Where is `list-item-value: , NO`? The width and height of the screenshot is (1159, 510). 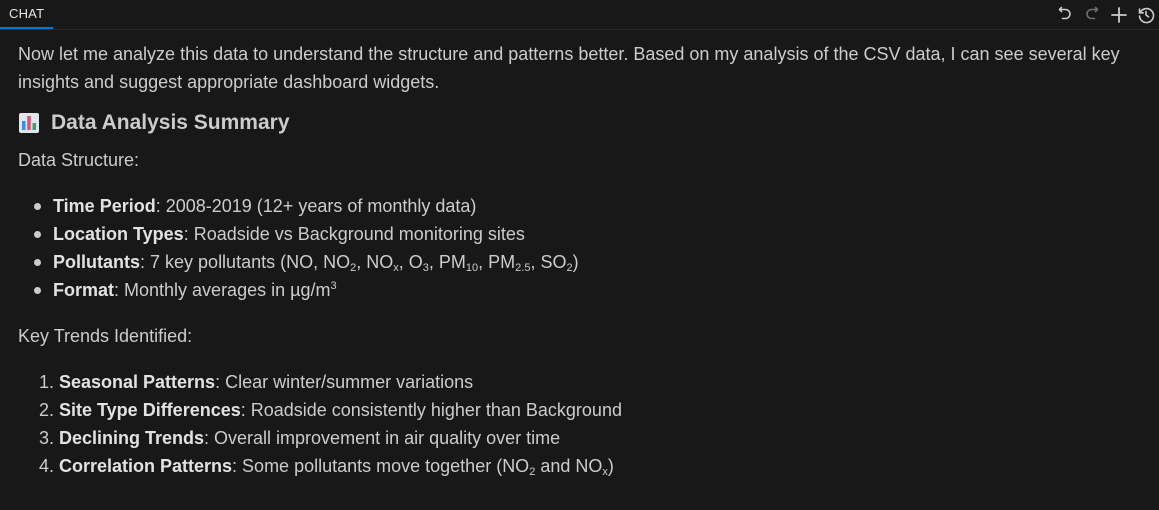 list-item-value: , NO is located at coordinates (375, 262).